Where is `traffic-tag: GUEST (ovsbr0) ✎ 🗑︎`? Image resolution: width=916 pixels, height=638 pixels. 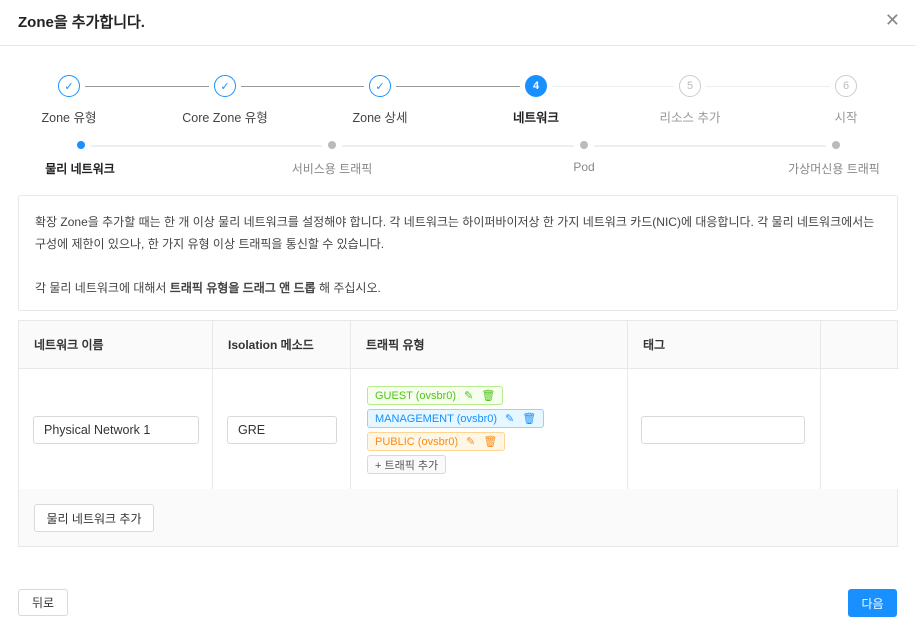 traffic-tag: GUEST (ovsbr0) ✎ 🗑︎ is located at coordinates (435, 395).